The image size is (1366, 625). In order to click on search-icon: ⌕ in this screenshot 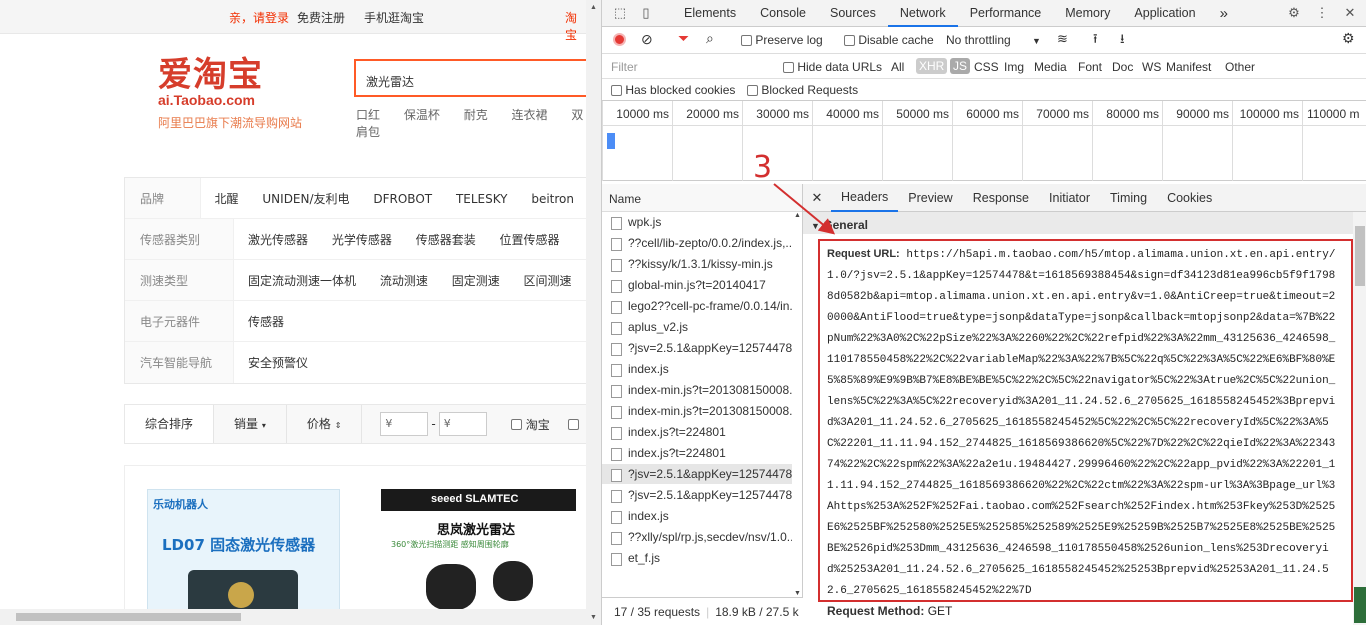, I will do `click(710, 38)`.